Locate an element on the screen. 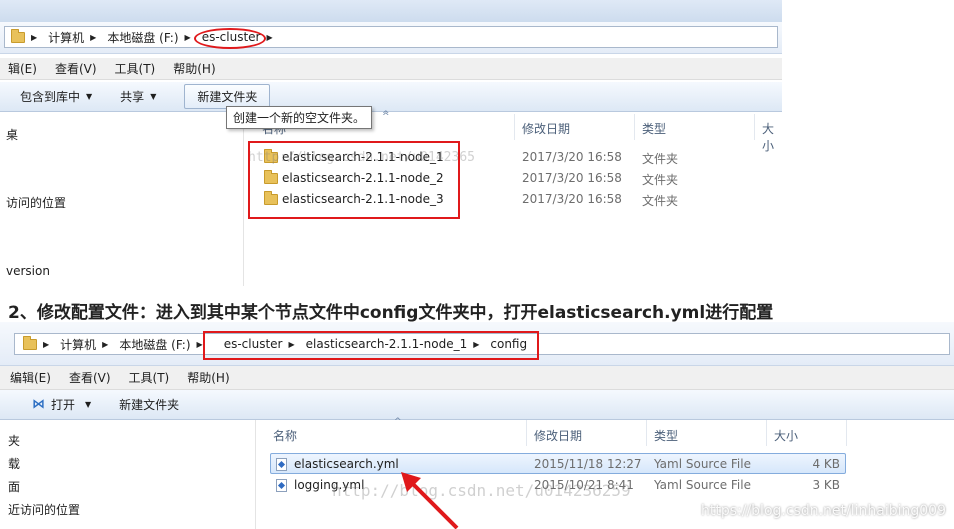 The image size is (954, 529). new-folder-button: 新建文件夹 is located at coordinates (149, 404).